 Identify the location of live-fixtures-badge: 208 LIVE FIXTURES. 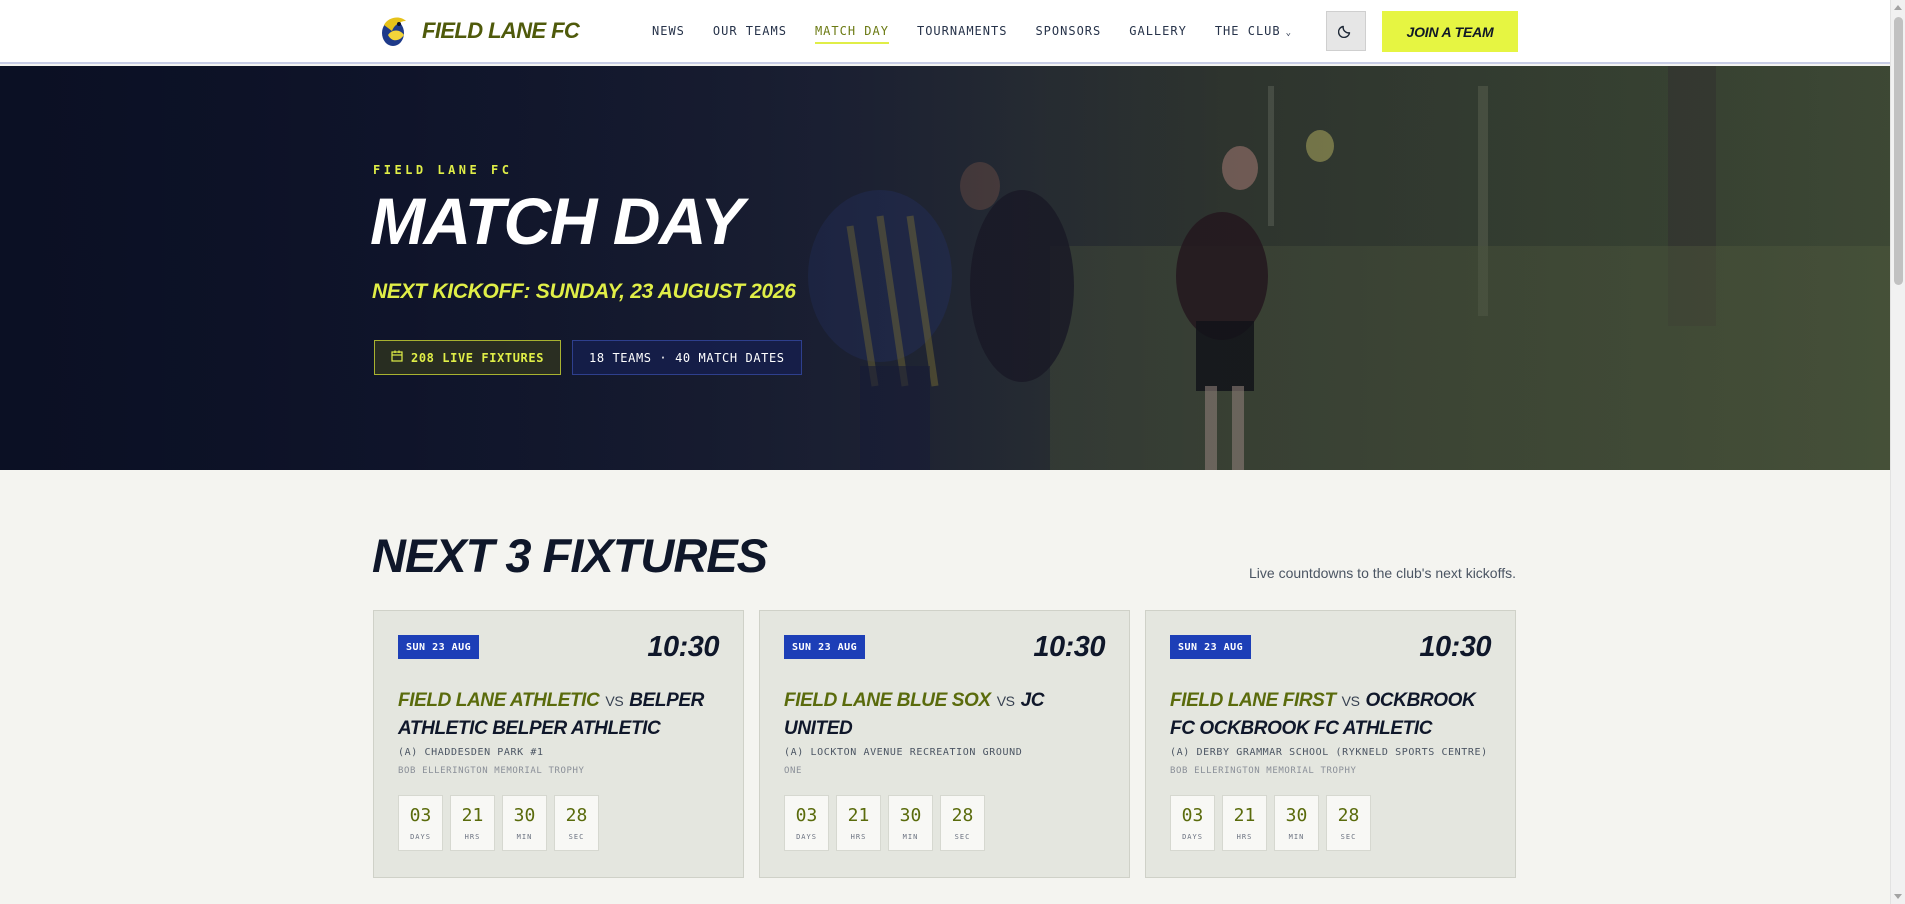
(468, 357).